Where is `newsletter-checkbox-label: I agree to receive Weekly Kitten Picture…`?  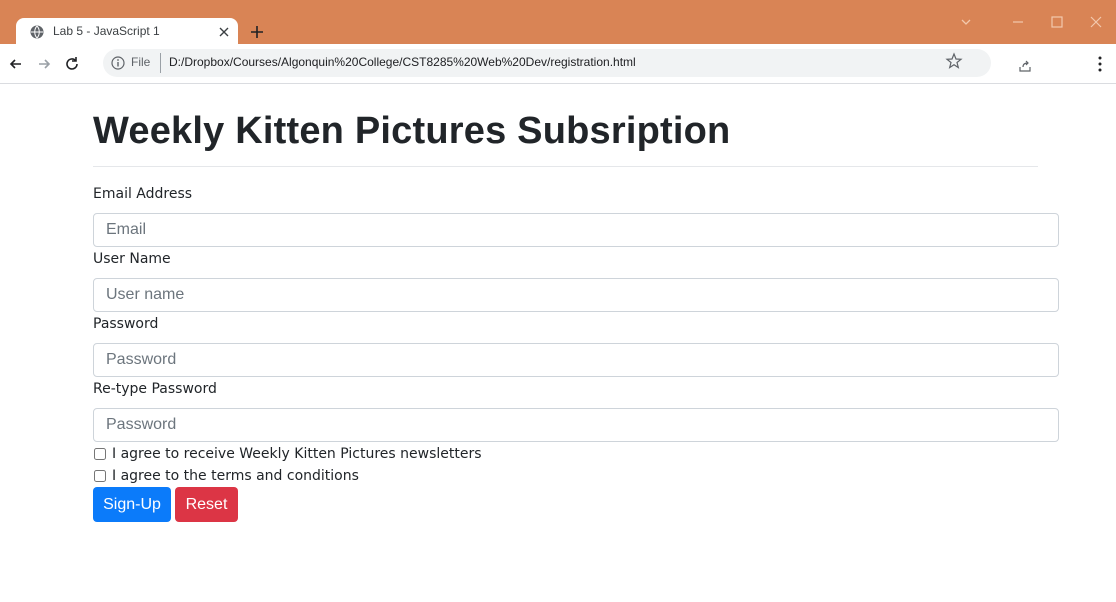
newsletter-checkbox-label: I agree to receive Weekly Kitten Picture… is located at coordinates (297, 454).